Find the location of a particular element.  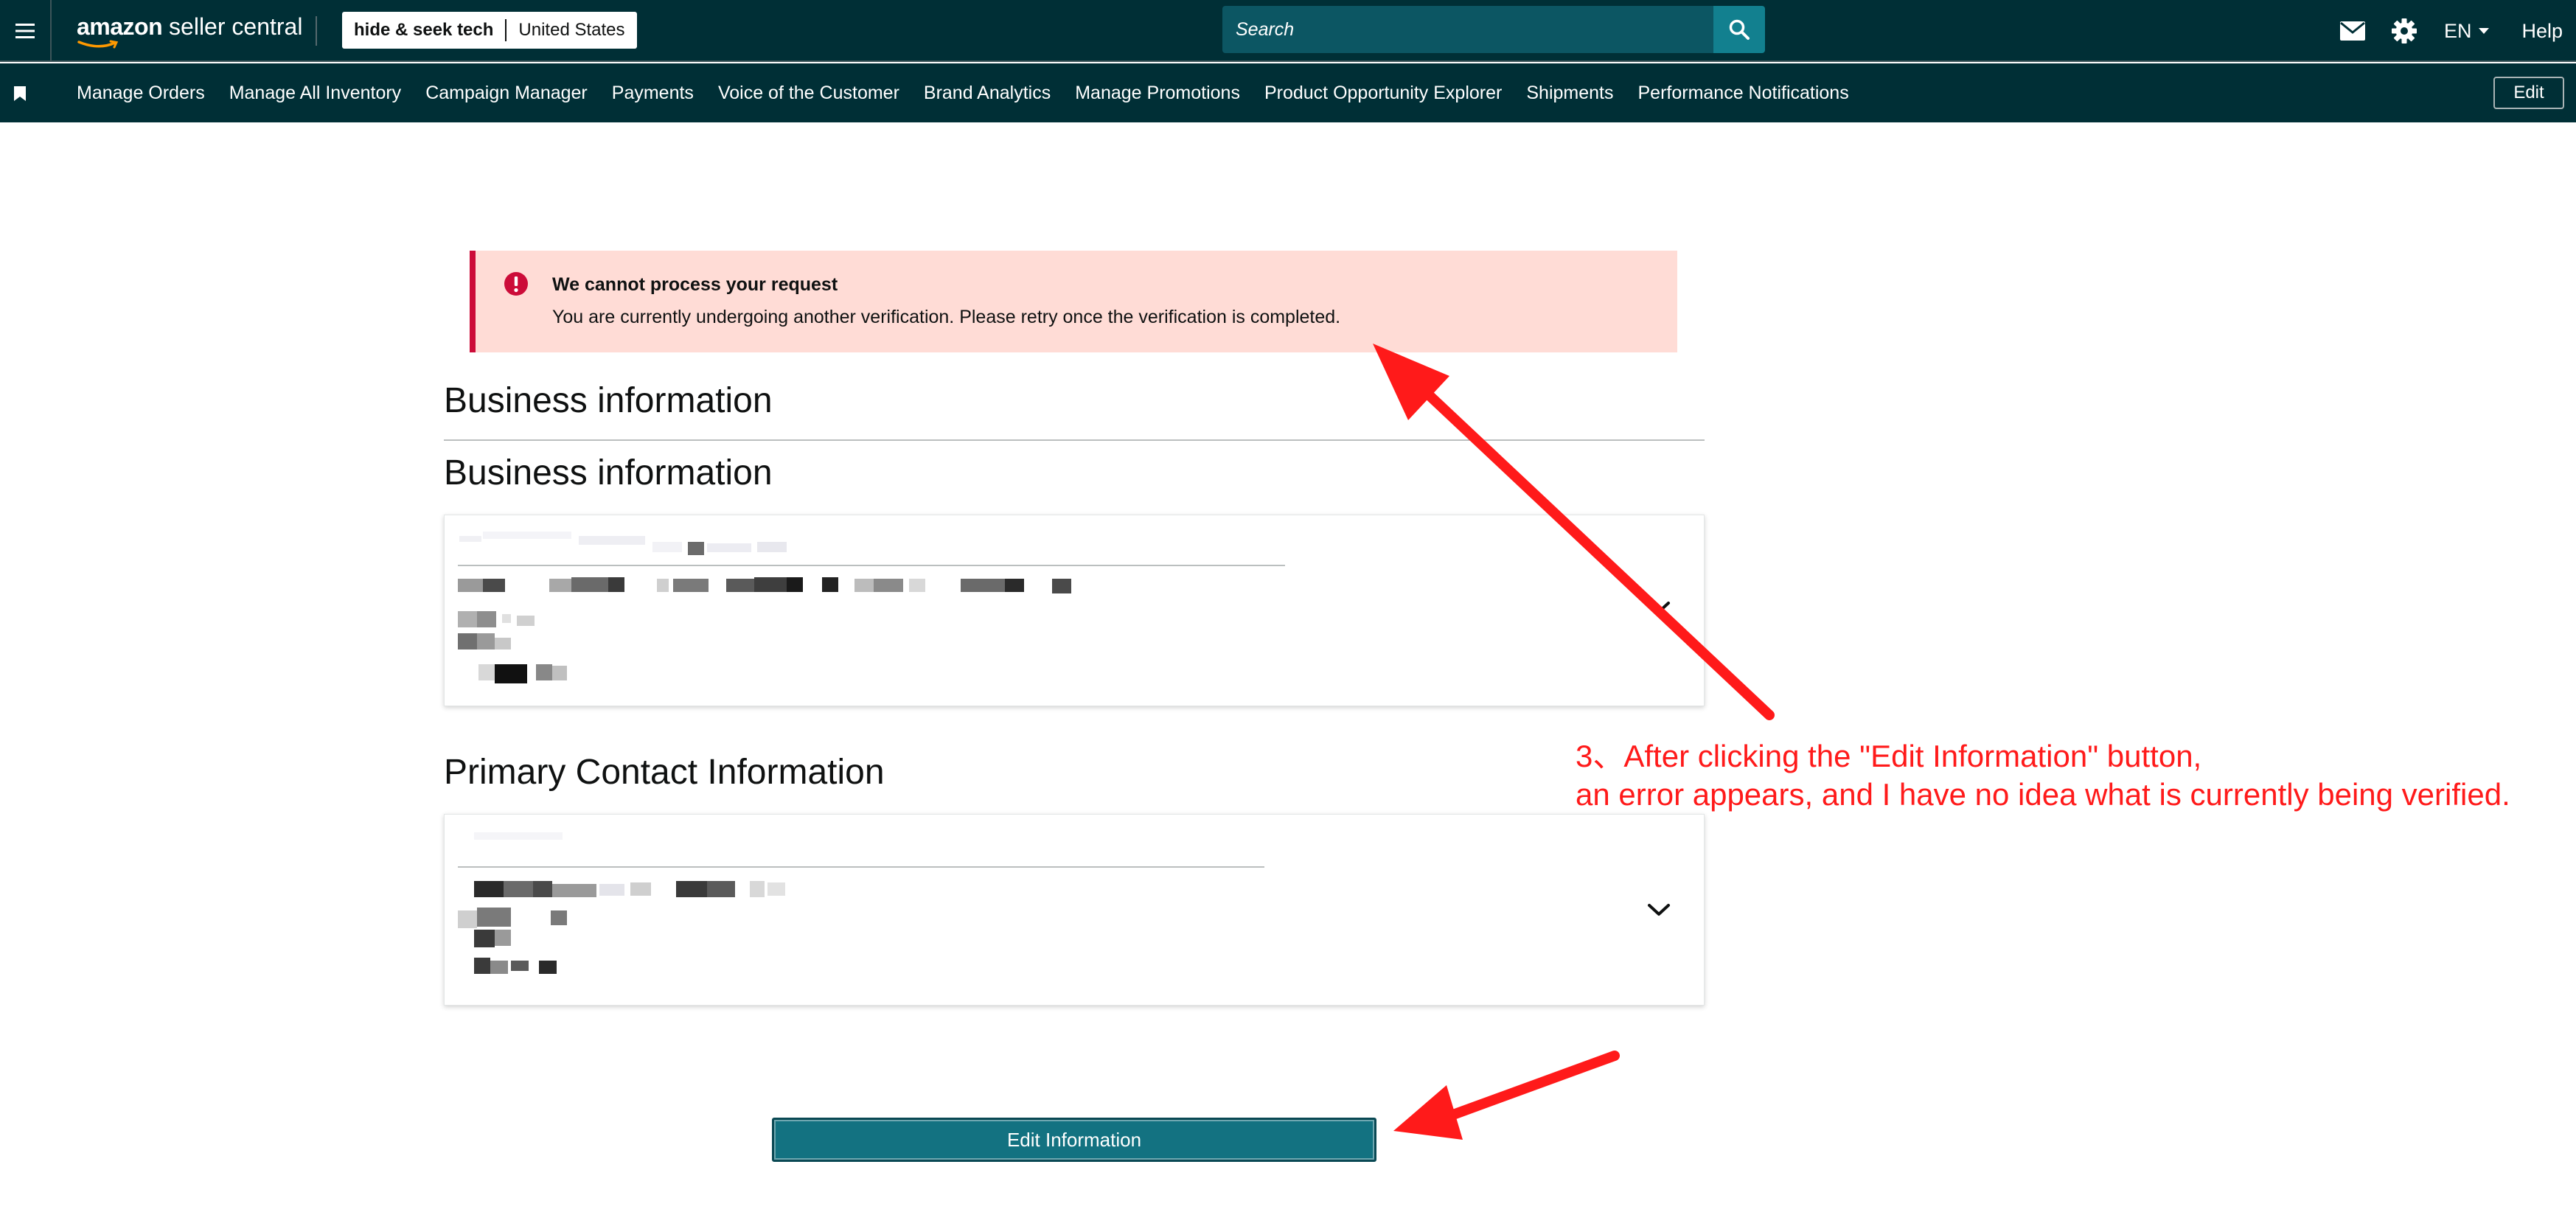

marketplace-name: United States is located at coordinates (572, 30).